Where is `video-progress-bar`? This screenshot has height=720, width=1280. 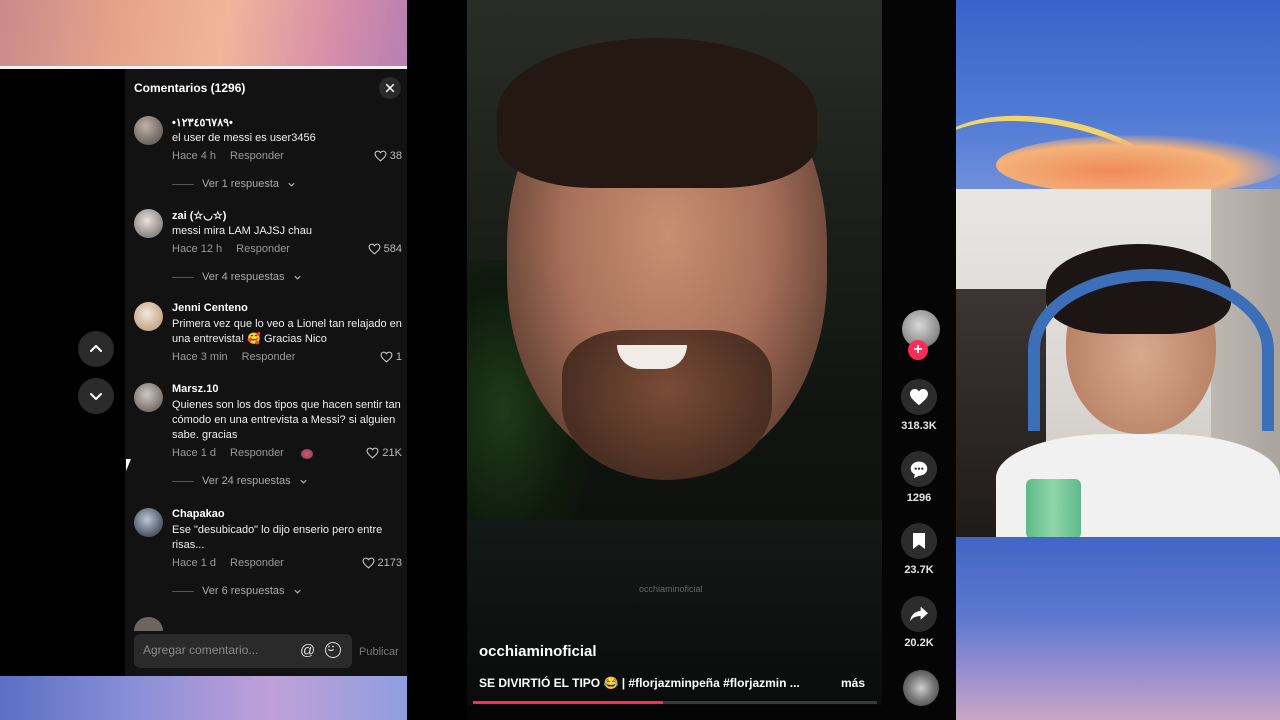
video-progress-bar is located at coordinates (675, 702).